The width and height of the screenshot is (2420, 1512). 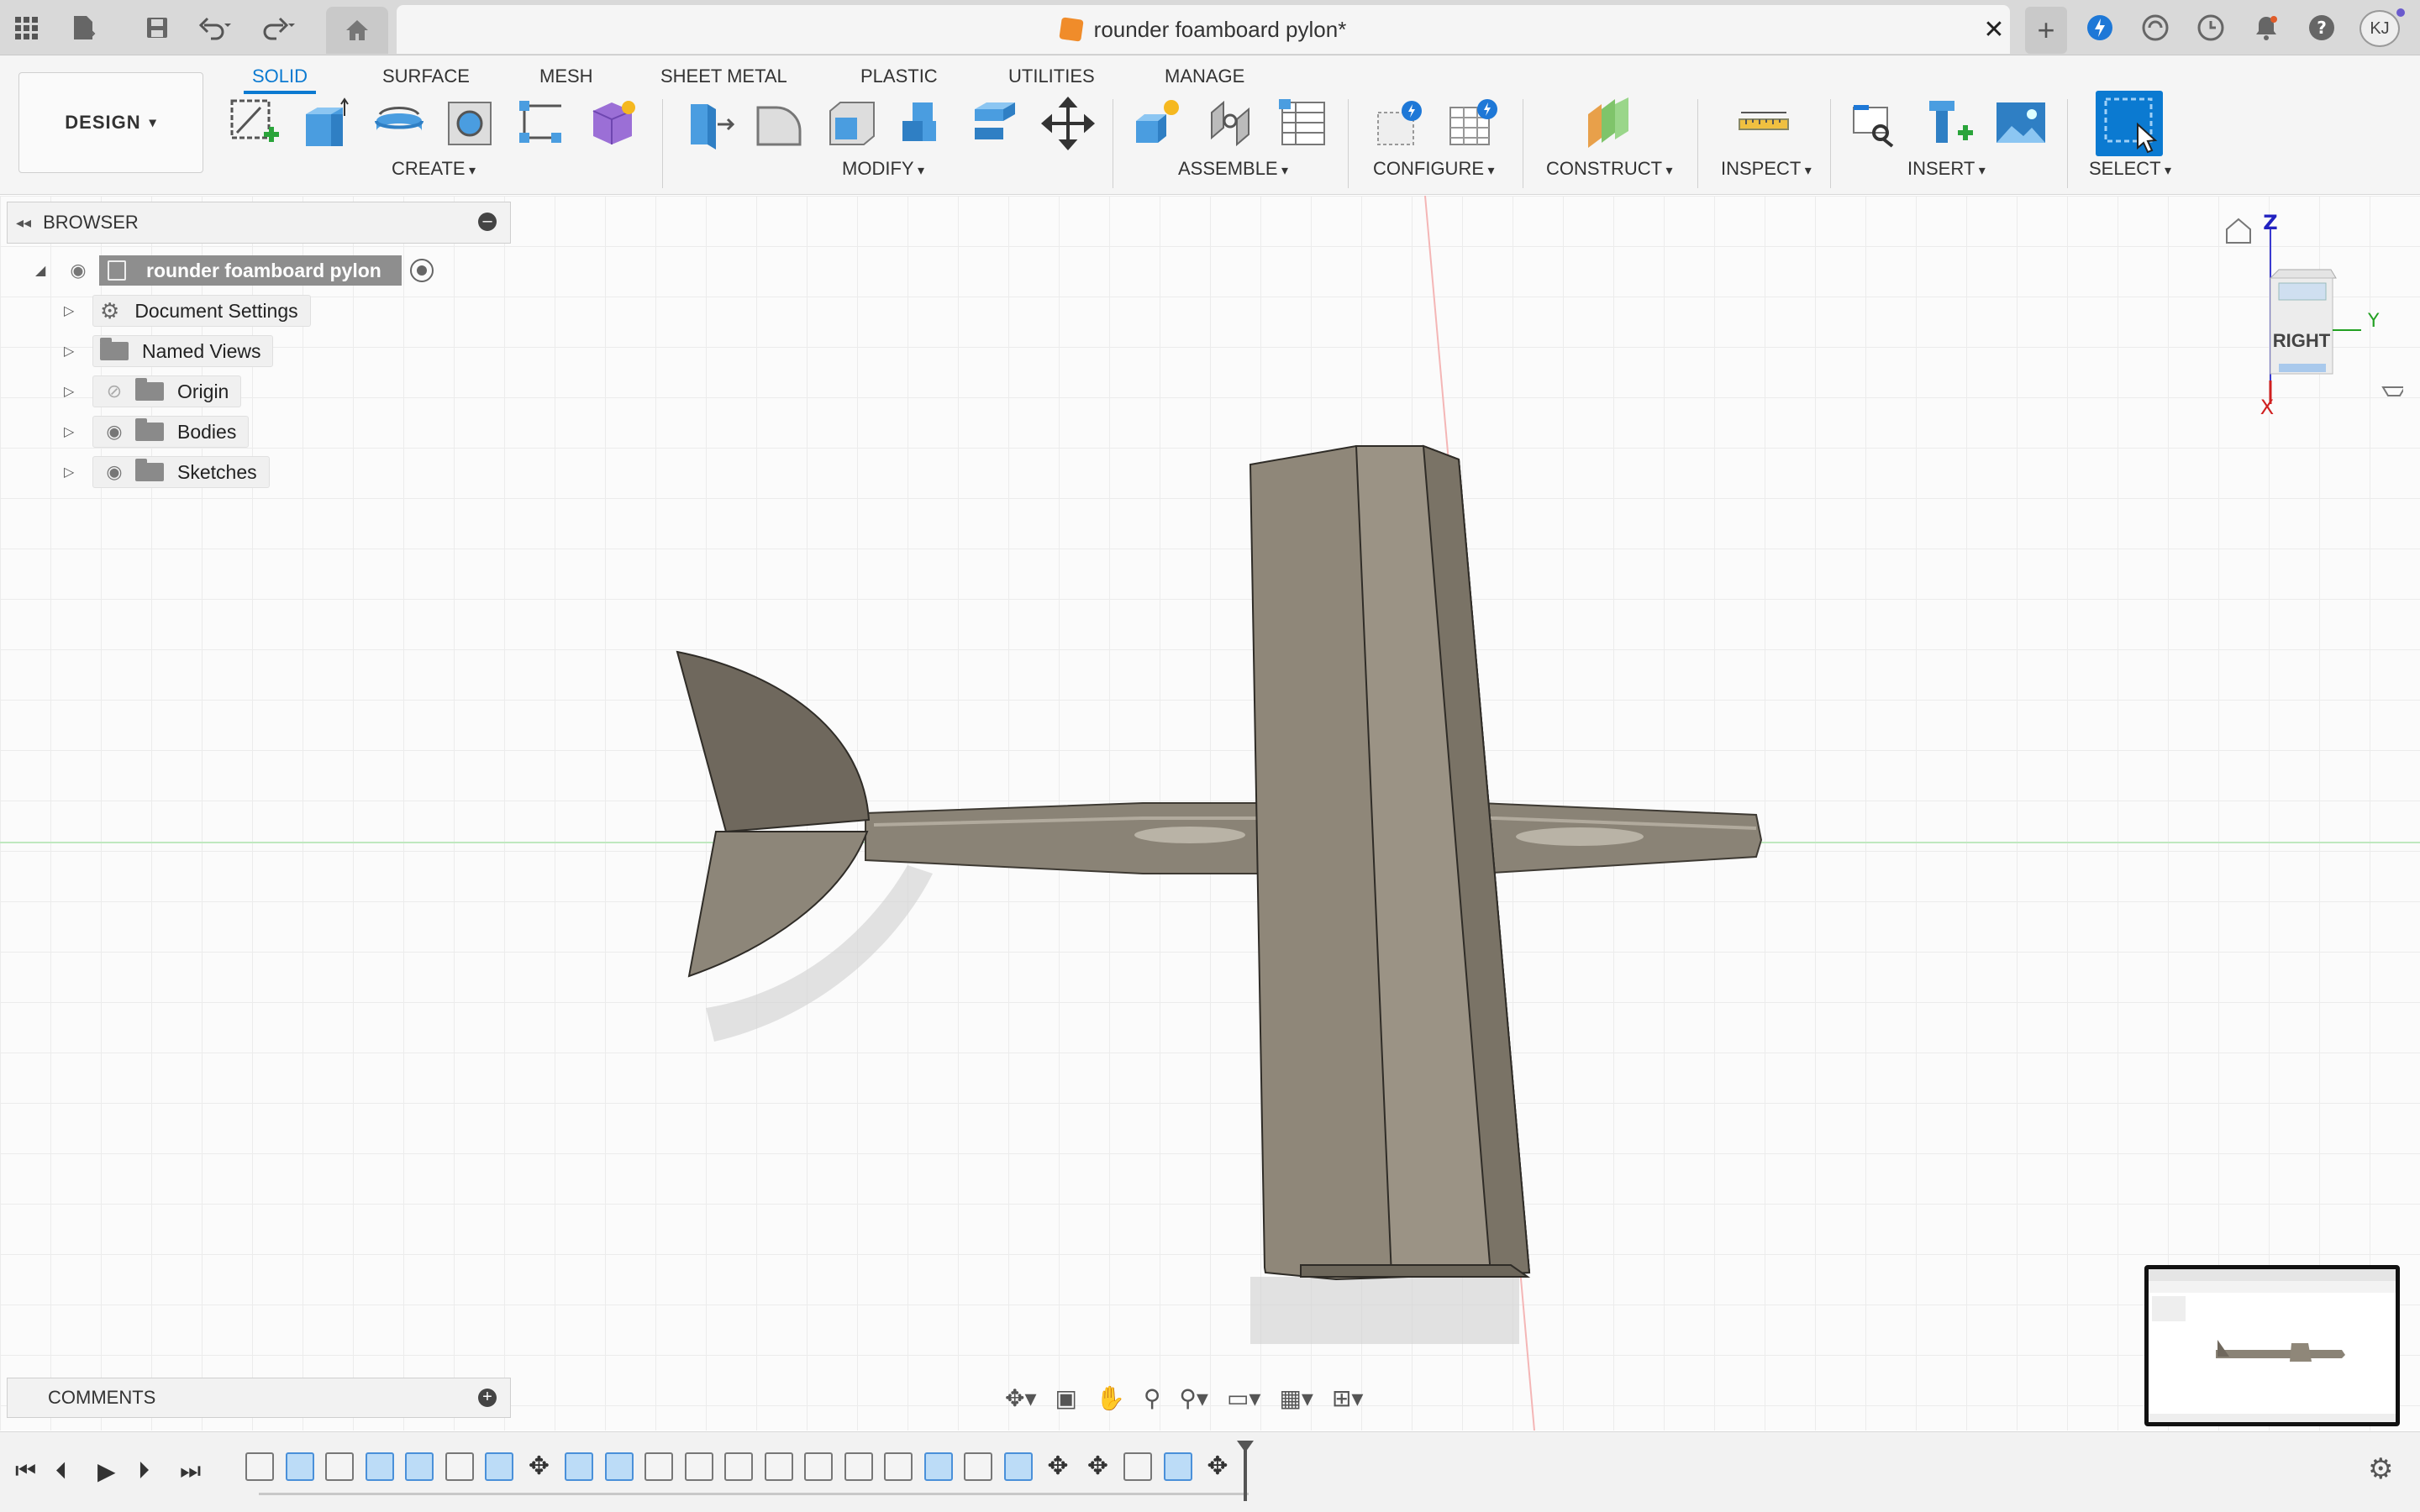 I want to click on select-button, so click(x=2129, y=123).